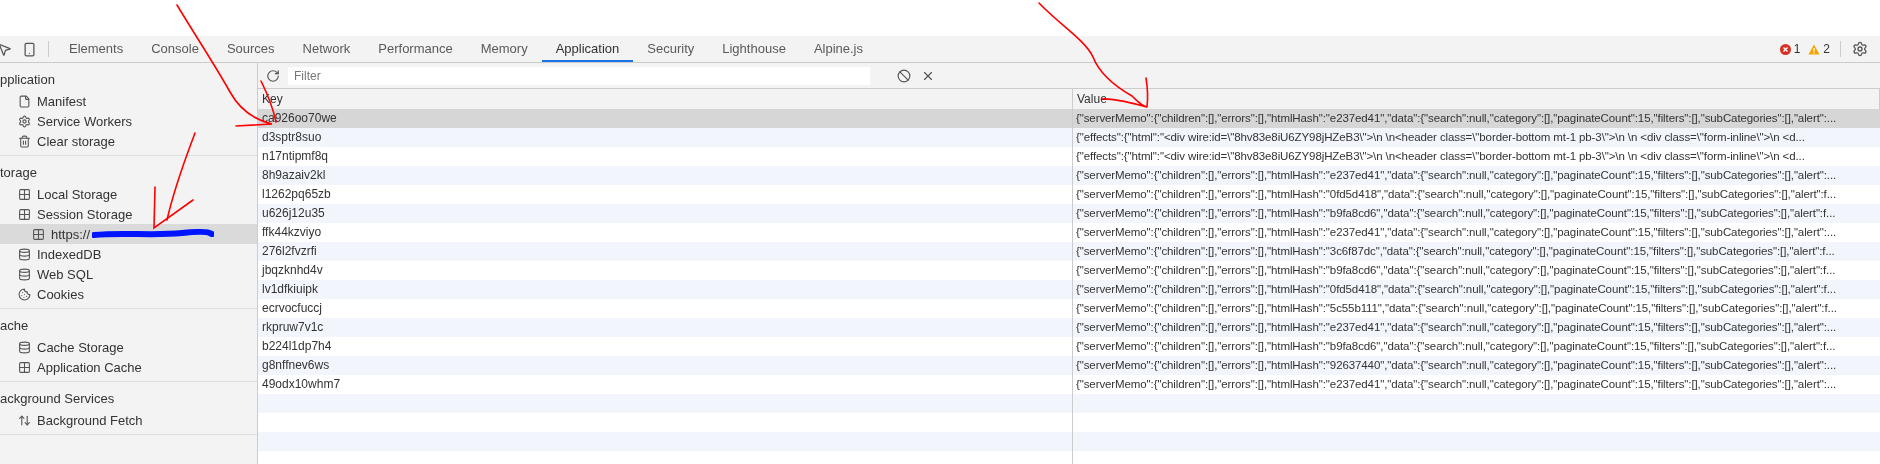  What do you see at coordinates (671, 49) in the screenshot?
I see `panel-tab: Security` at bounding box center [671, 49].